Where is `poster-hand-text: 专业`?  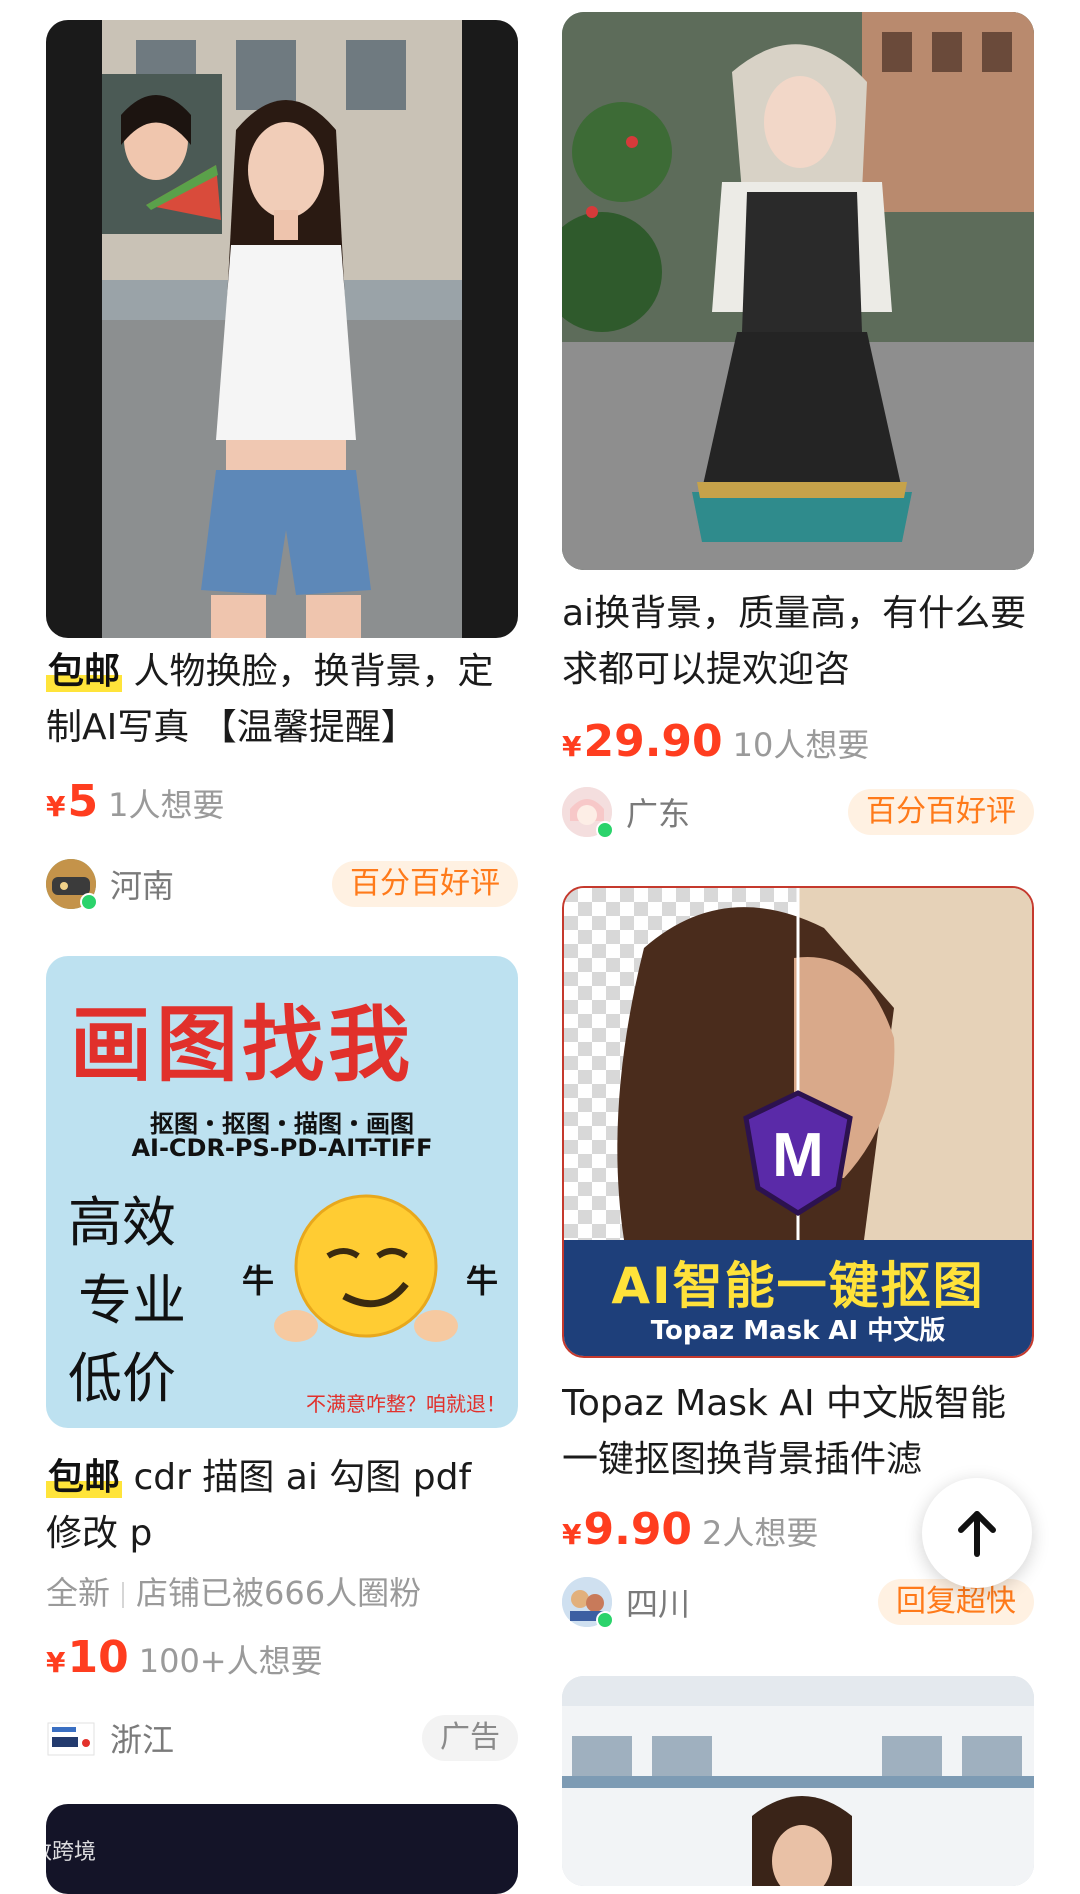 poster-hand-text: 专业 is located at coordinates (132, 1300).